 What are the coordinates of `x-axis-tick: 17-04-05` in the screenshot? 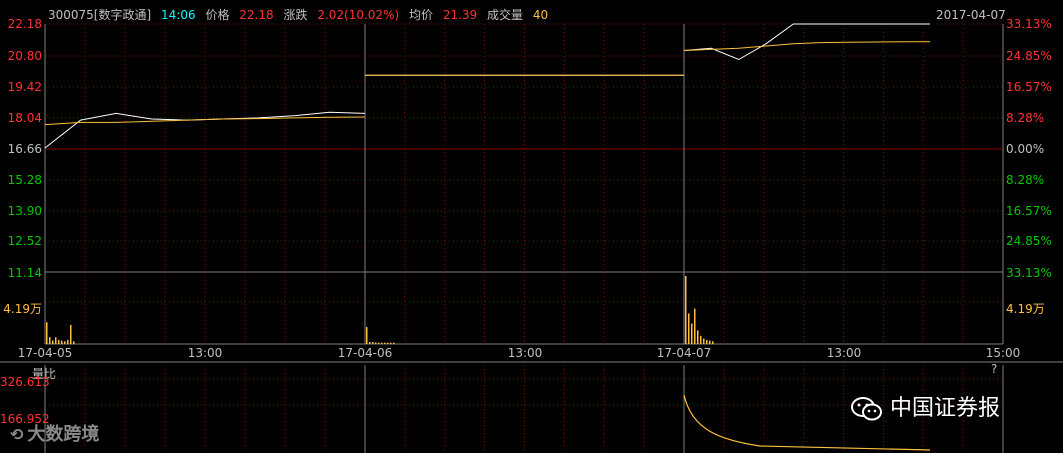 It's located at (45, 353).